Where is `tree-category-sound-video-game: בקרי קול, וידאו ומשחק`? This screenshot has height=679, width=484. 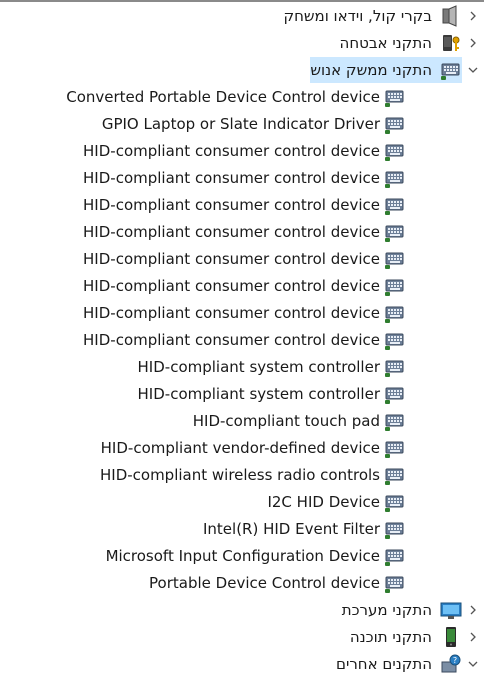
tree-category-sound-video-game: בקרי קול, וידאו ומשחק is located at coordinates (372, 16).